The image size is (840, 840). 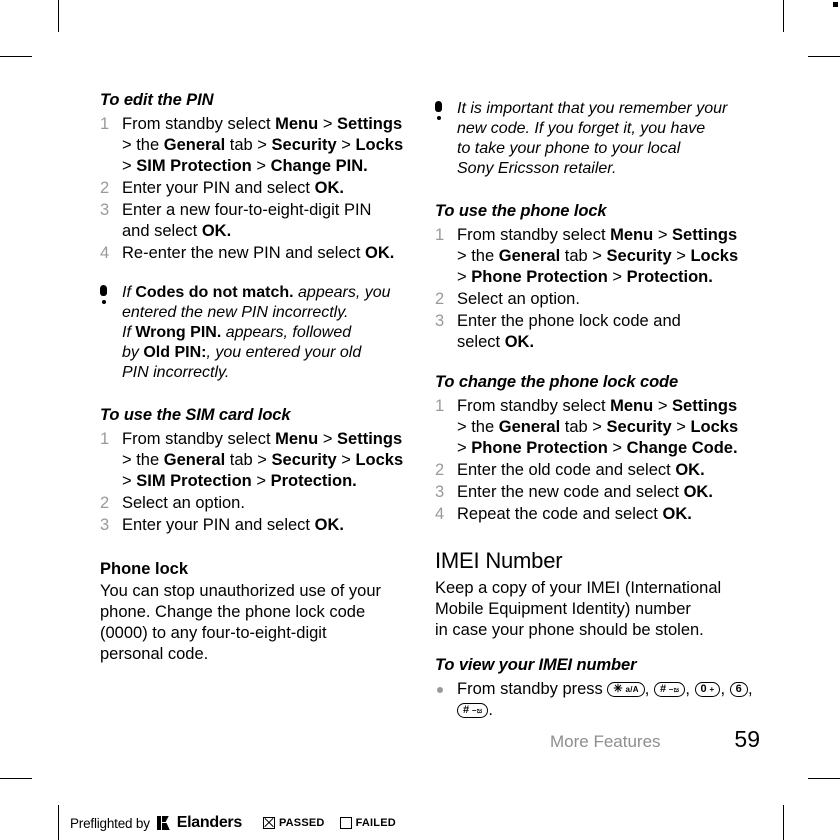 I want to click on step-text: Re-enter the new PIN and select OK., so click(x=271, y=253).